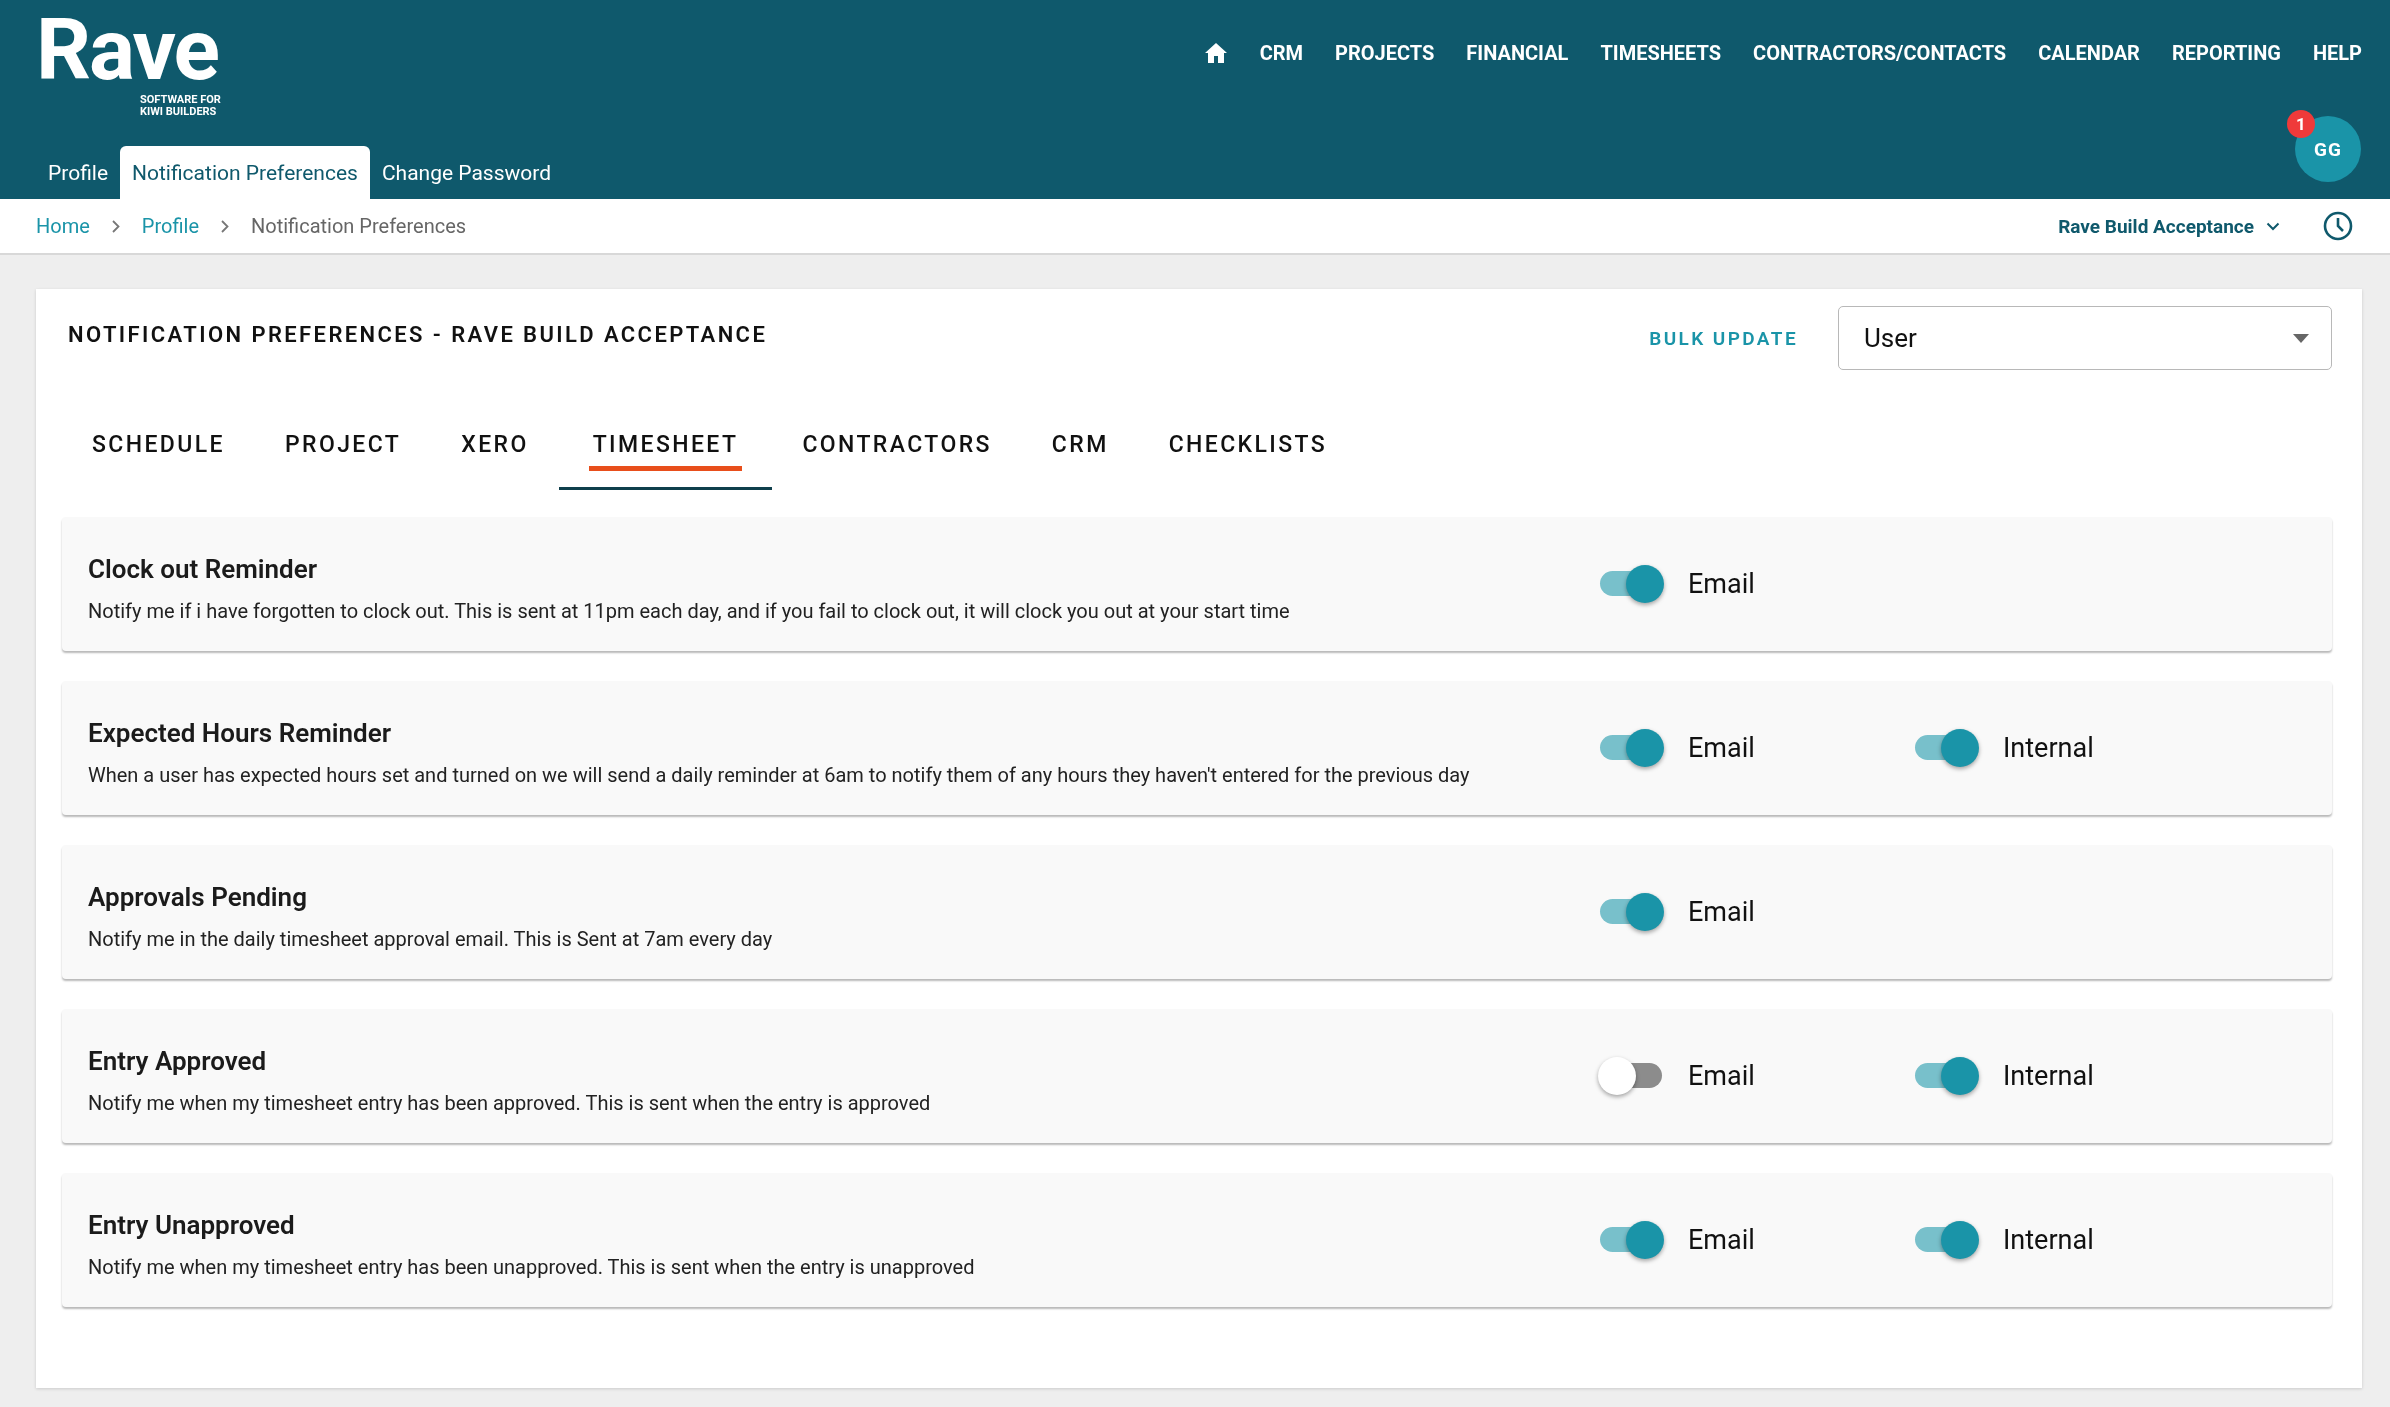 The height and width of the screenshot is (1407, 2390). Describe the element at coordinates (359, 226) in the screenshot. I see `breadcrumb-current: Notification Preferences` at that location.